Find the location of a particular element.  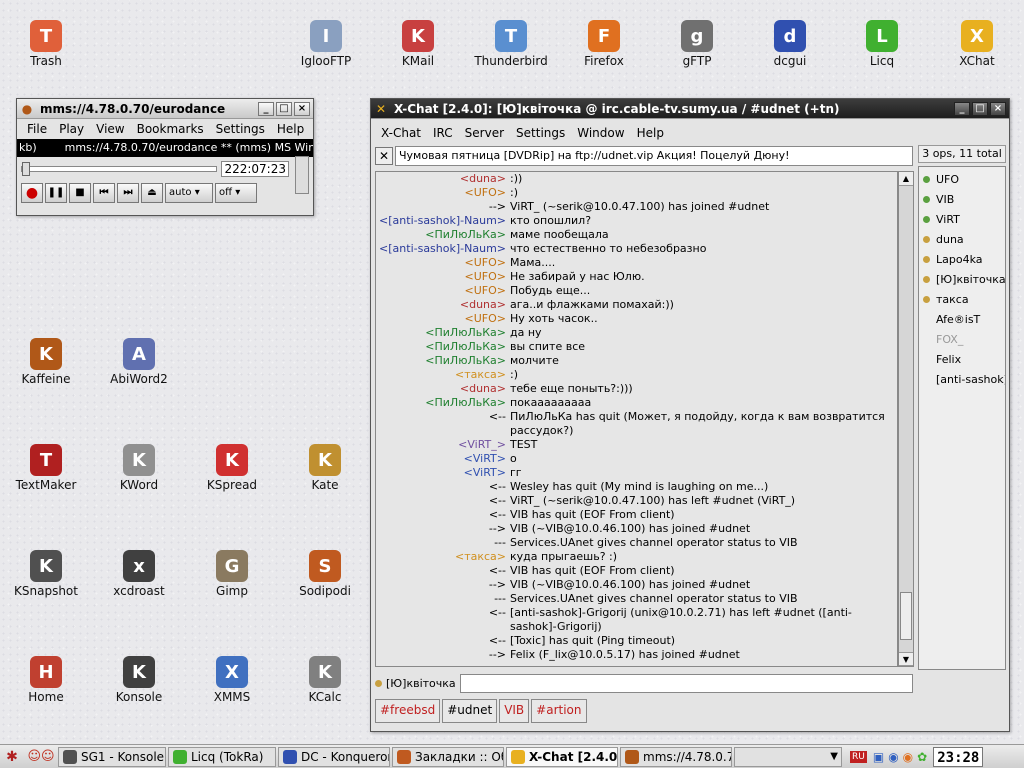

desktop-icon-kspread: K KSpread is located at coordinates (232, 468).